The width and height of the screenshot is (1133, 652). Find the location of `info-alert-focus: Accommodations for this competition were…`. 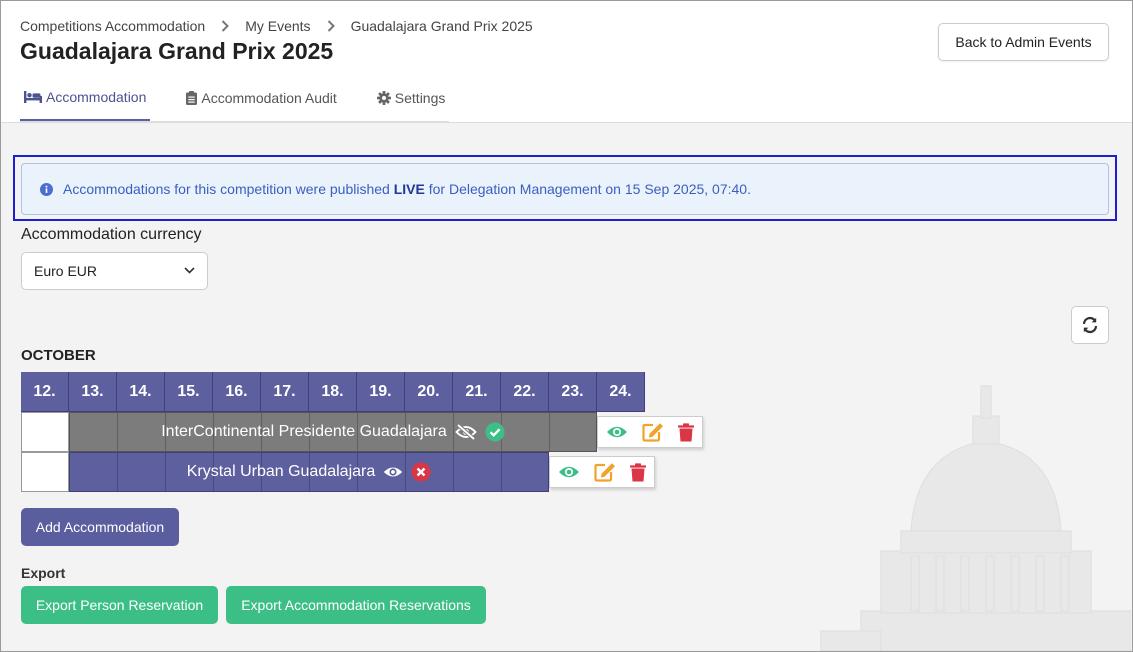

info-alert-focus: Accommodations for this competition were… is located at coordinates (565, 188).